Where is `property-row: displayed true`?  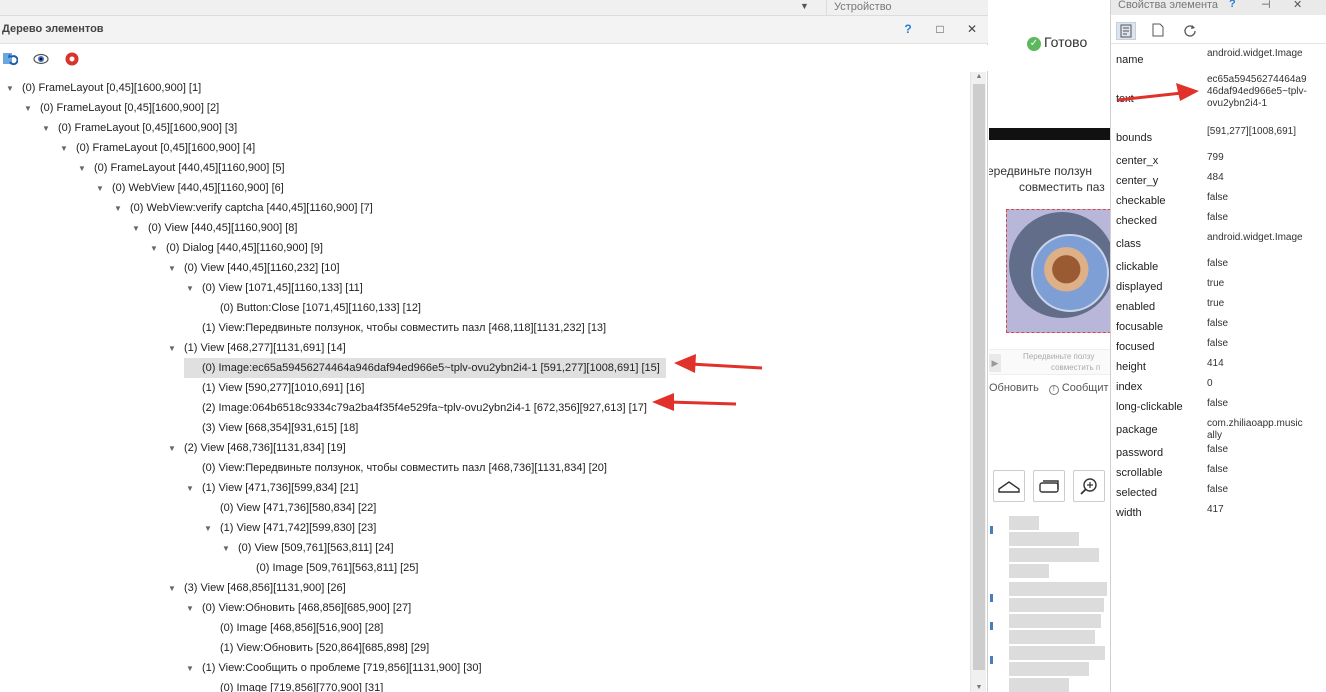
property-row: displayed true is located at coordinates (1218, 287).